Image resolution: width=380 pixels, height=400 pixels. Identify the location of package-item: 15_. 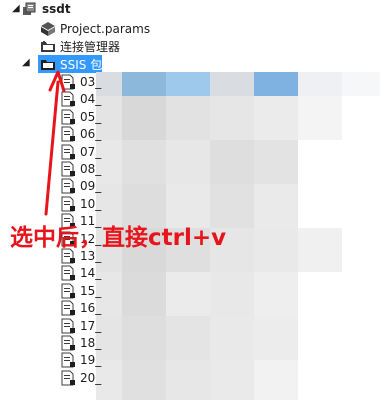
(80, 291).